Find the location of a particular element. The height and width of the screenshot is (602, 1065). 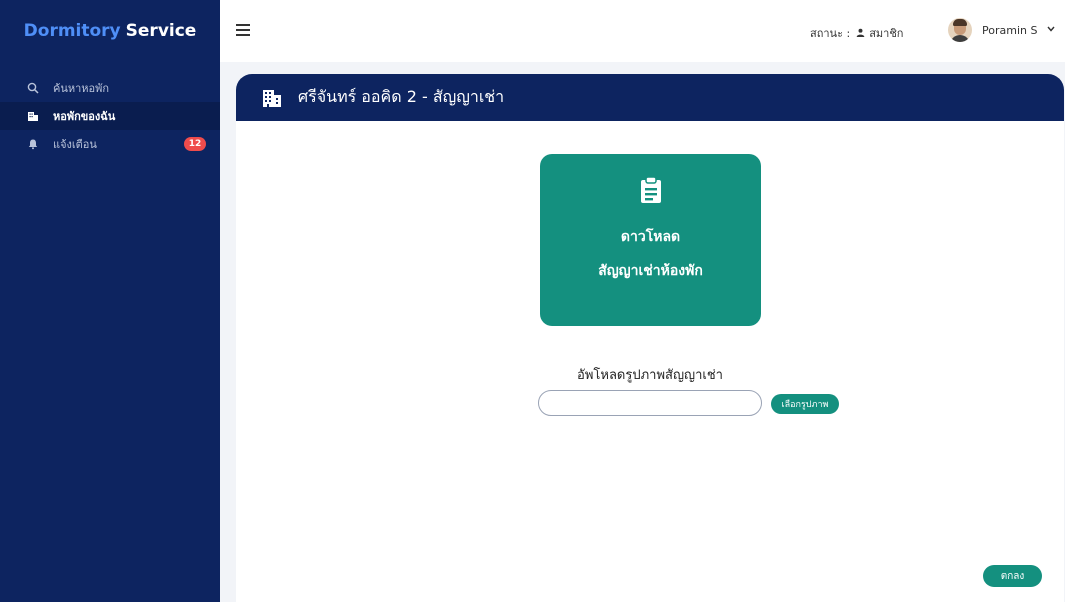

status-label: สถานะ : is located at coordinates (830, 33).